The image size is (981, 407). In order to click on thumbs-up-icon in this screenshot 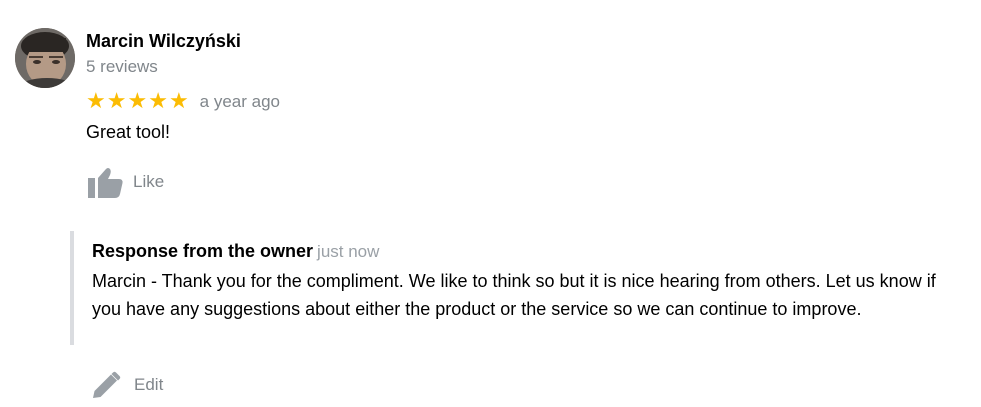, I will do `click(105, 183)`.